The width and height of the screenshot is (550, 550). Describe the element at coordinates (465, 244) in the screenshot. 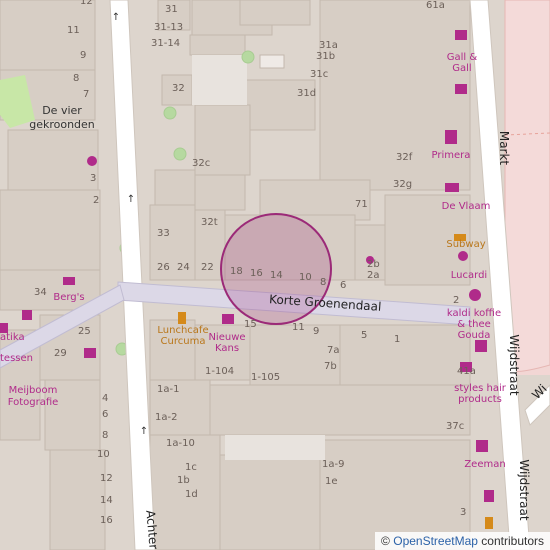

I see `poi-subway: Subway` at that location.